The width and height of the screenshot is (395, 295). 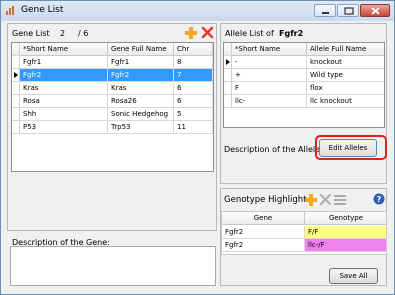 What do you see at coordinates (348, 10) in the screenshot?
I see `maximize-button` at bounding box center [348, 10].